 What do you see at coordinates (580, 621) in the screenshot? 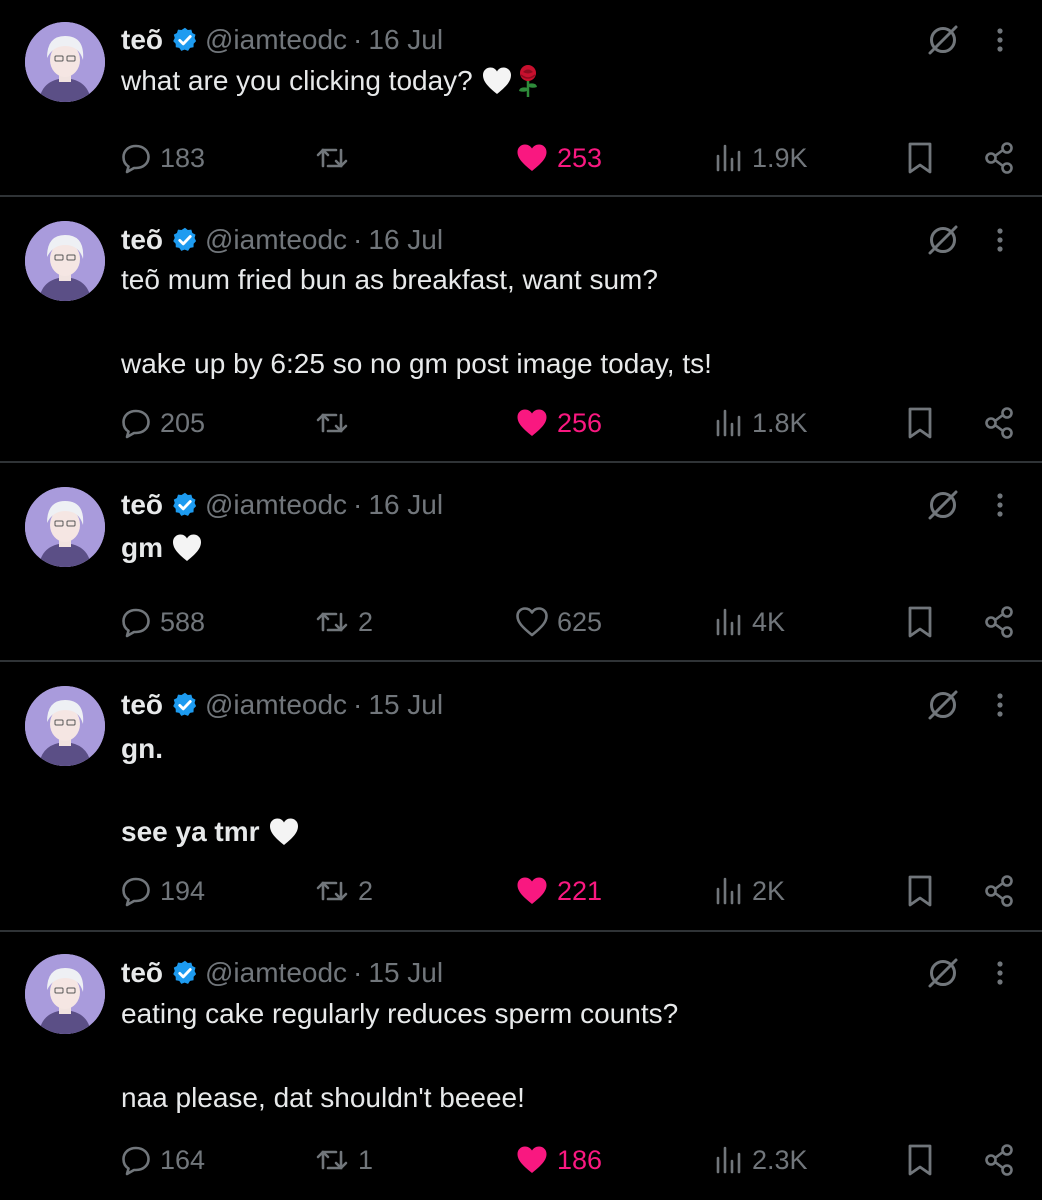
I see `like-count: 625` at bounding box center [580, 621].